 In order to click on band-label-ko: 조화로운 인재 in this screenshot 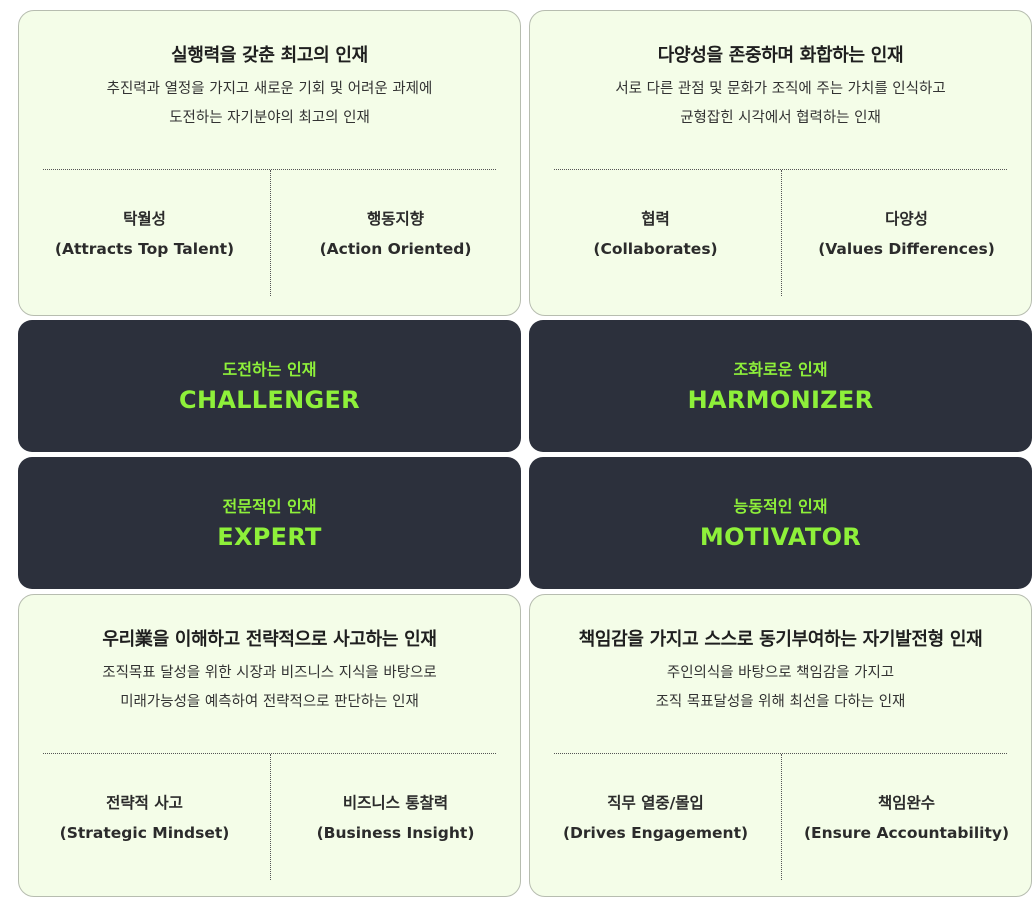, I will do `click(780, 369)`.